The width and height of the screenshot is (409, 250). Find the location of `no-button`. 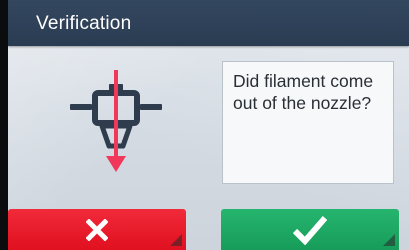

no-button is located at coordinates (97, 229).